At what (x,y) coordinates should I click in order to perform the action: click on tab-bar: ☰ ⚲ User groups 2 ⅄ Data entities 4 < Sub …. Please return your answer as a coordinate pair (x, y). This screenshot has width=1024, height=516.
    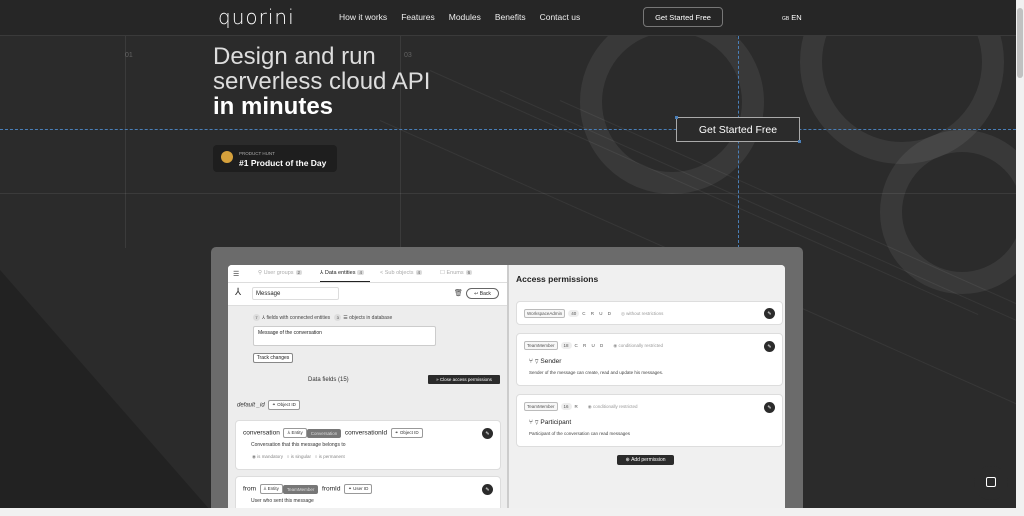
    Looking at the image, I should click on (367, 274).